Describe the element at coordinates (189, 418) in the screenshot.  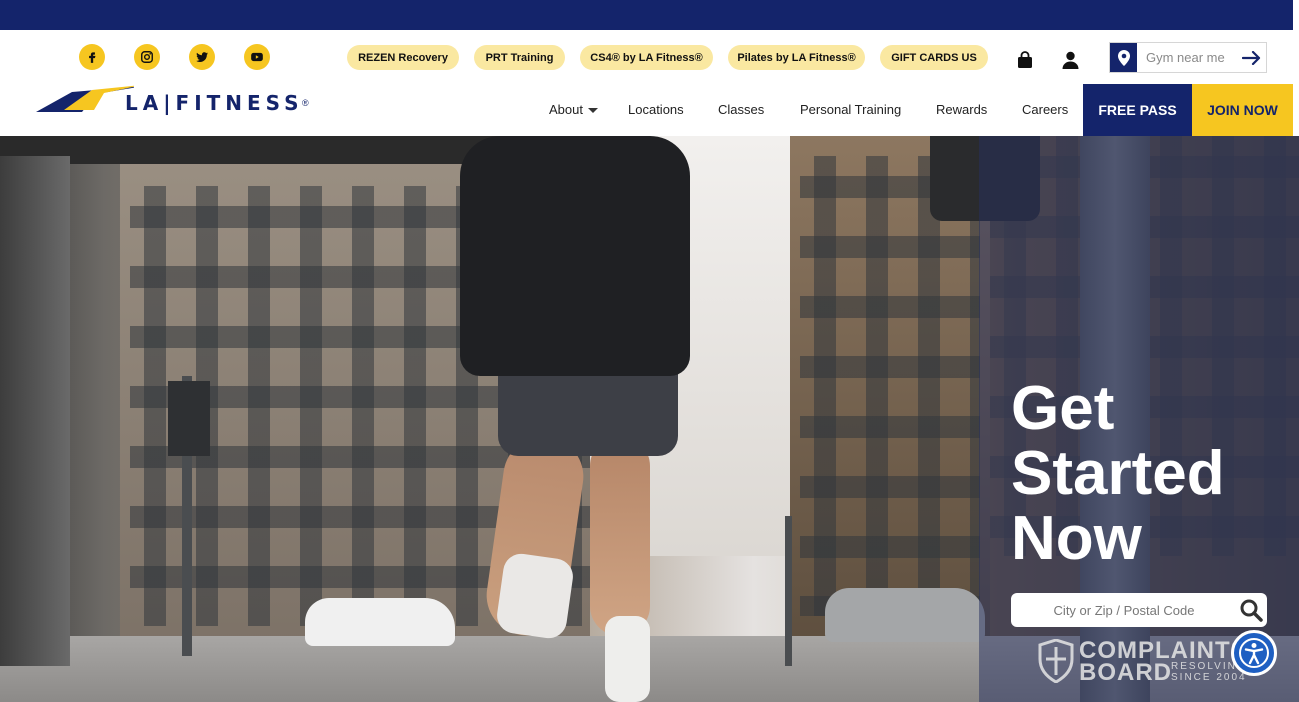
I see `hero-traffic-light` at that location.